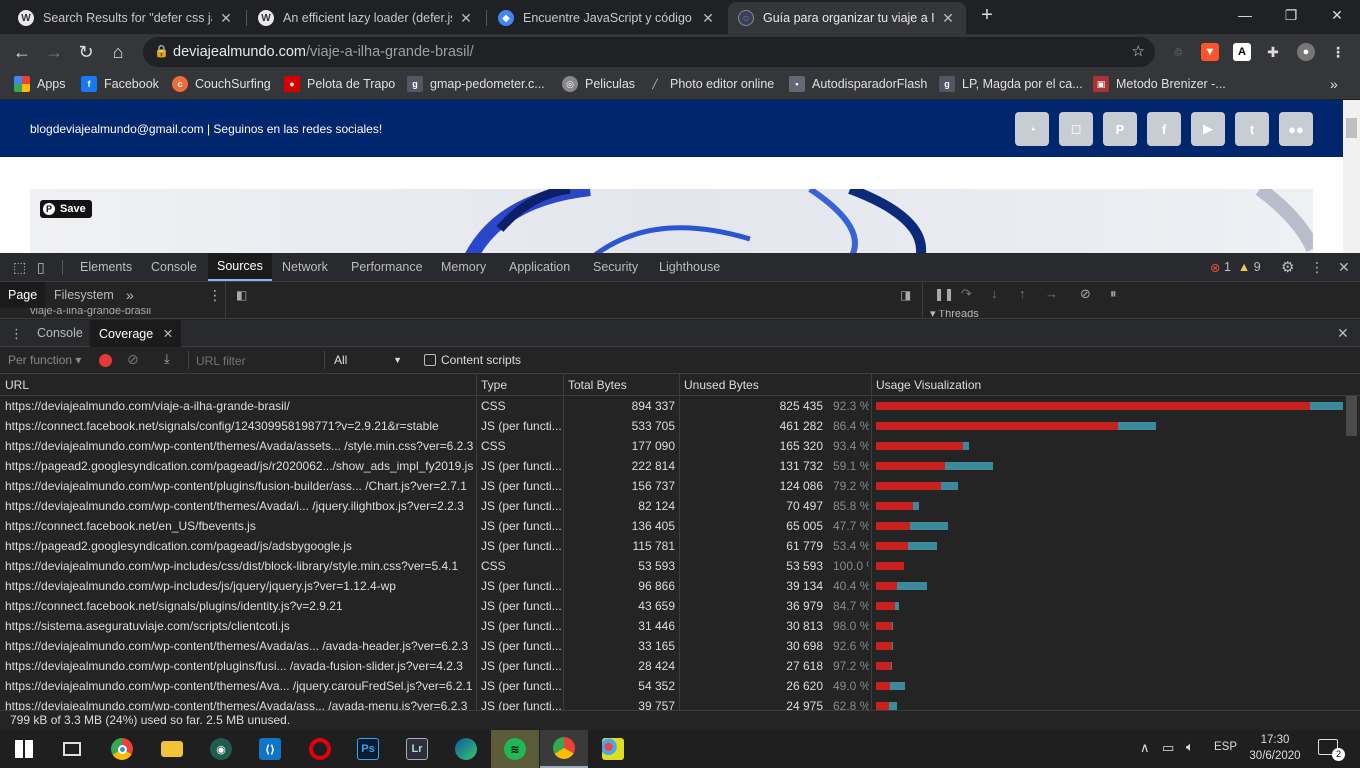  I want to click on bookmark-facebook: f Facebook, so click(120, 84).